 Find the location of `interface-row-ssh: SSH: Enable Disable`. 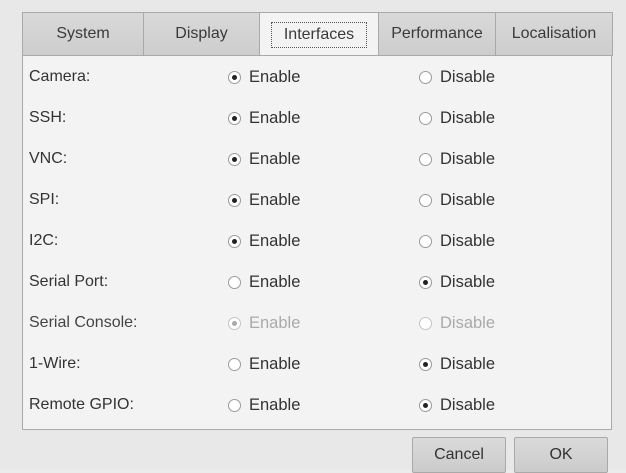

interface-row-ssh: SSH: Enable Disable is located at coordinates (317, 119).